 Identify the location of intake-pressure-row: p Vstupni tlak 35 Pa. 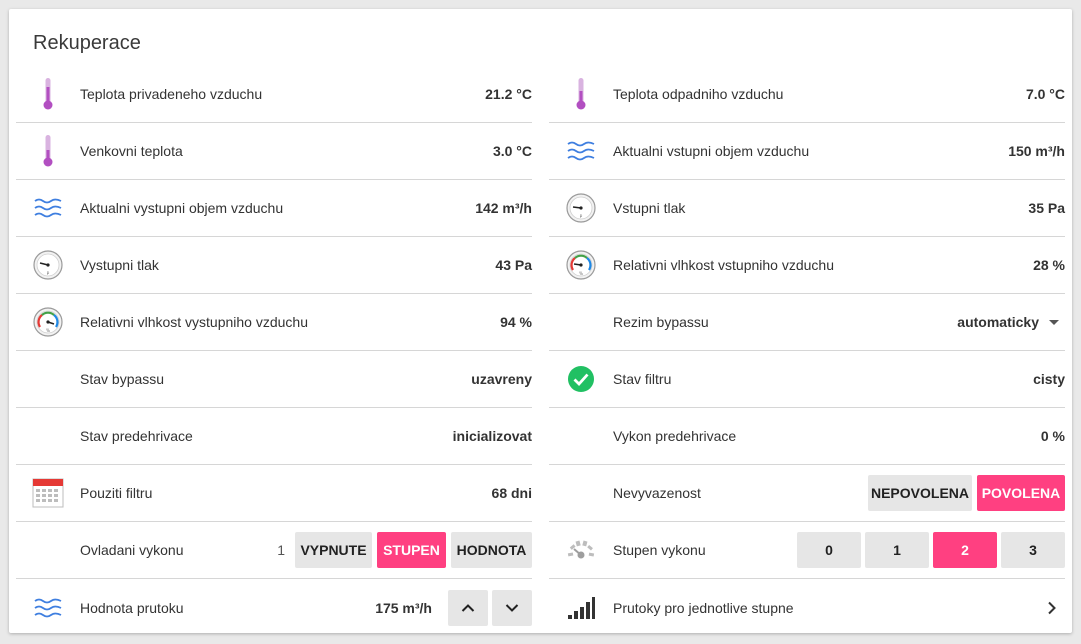
(807, 208).